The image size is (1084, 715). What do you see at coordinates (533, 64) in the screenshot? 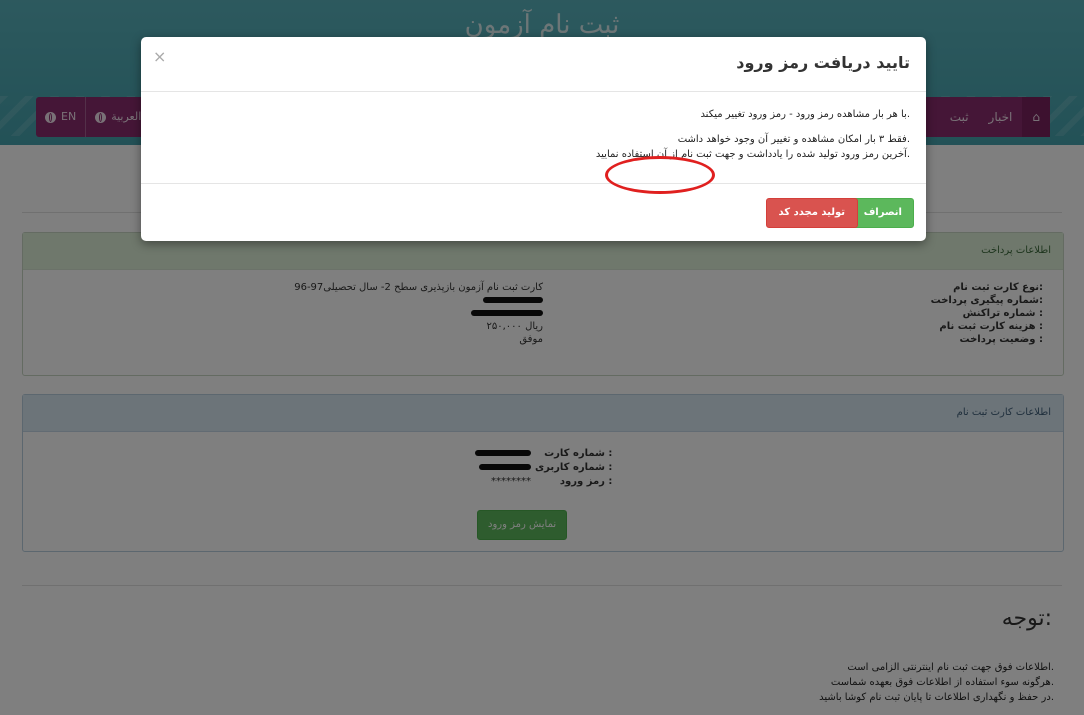
I see `modal-header: × تایید دریافت رمز ورود` at bounding box center [533, 64].